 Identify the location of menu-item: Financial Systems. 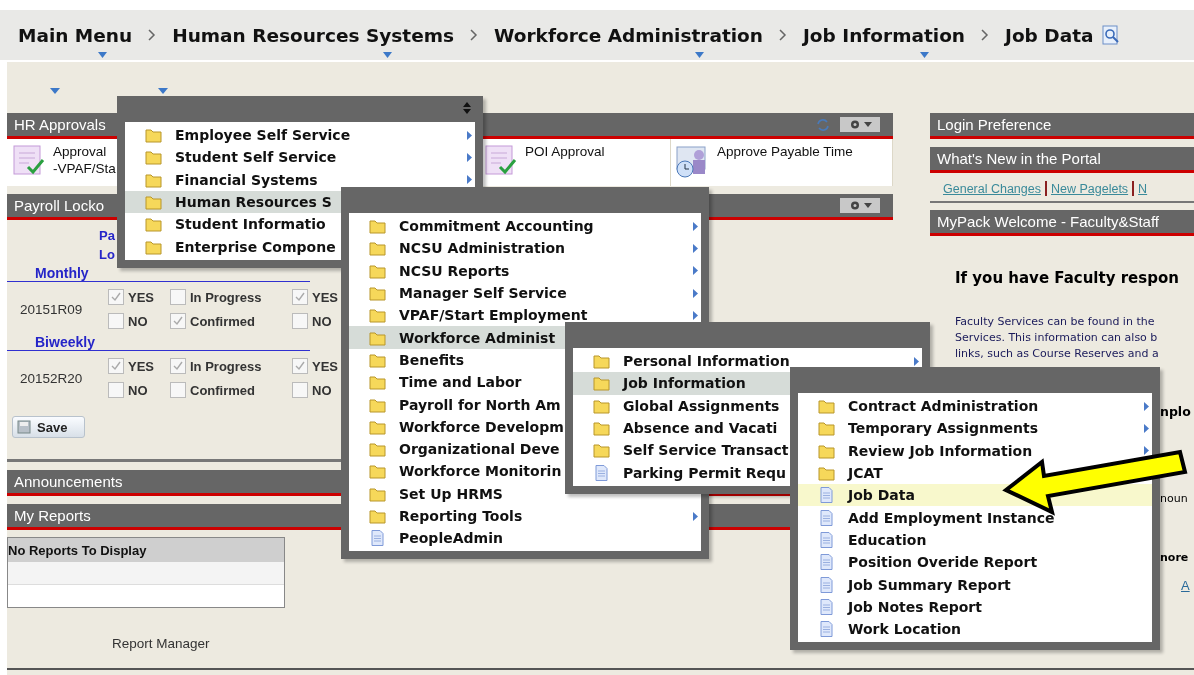
(300, 179).